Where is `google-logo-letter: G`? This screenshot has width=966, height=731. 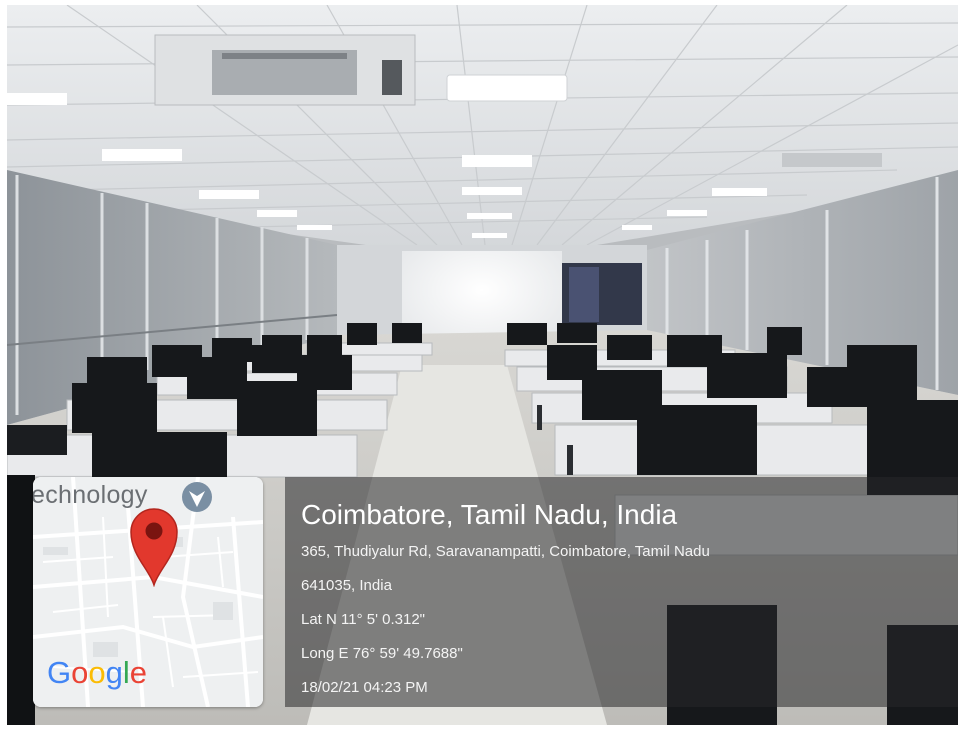 google-logo-letter: G is located at coordinates (59, 672).